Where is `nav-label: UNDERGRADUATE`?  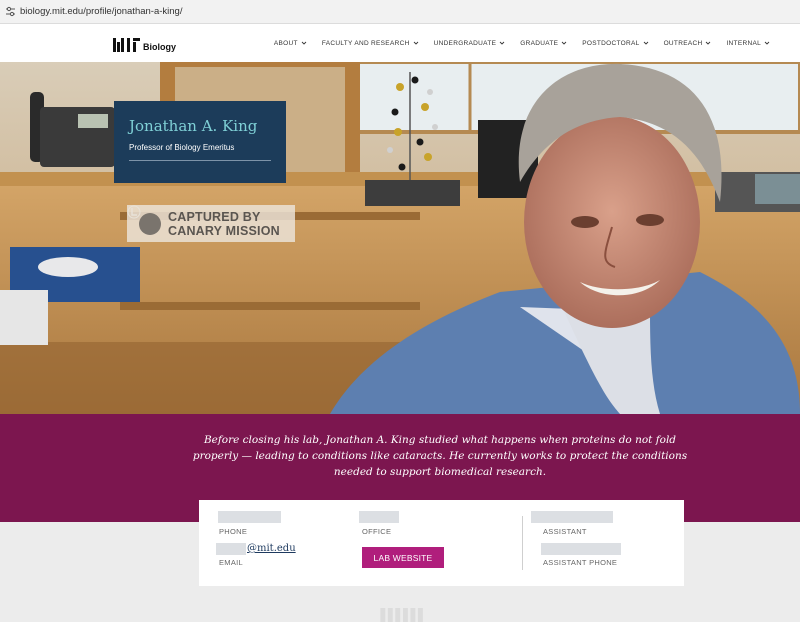 nav-label: UNDERGRADUATE is located at coordinates (465, 43).